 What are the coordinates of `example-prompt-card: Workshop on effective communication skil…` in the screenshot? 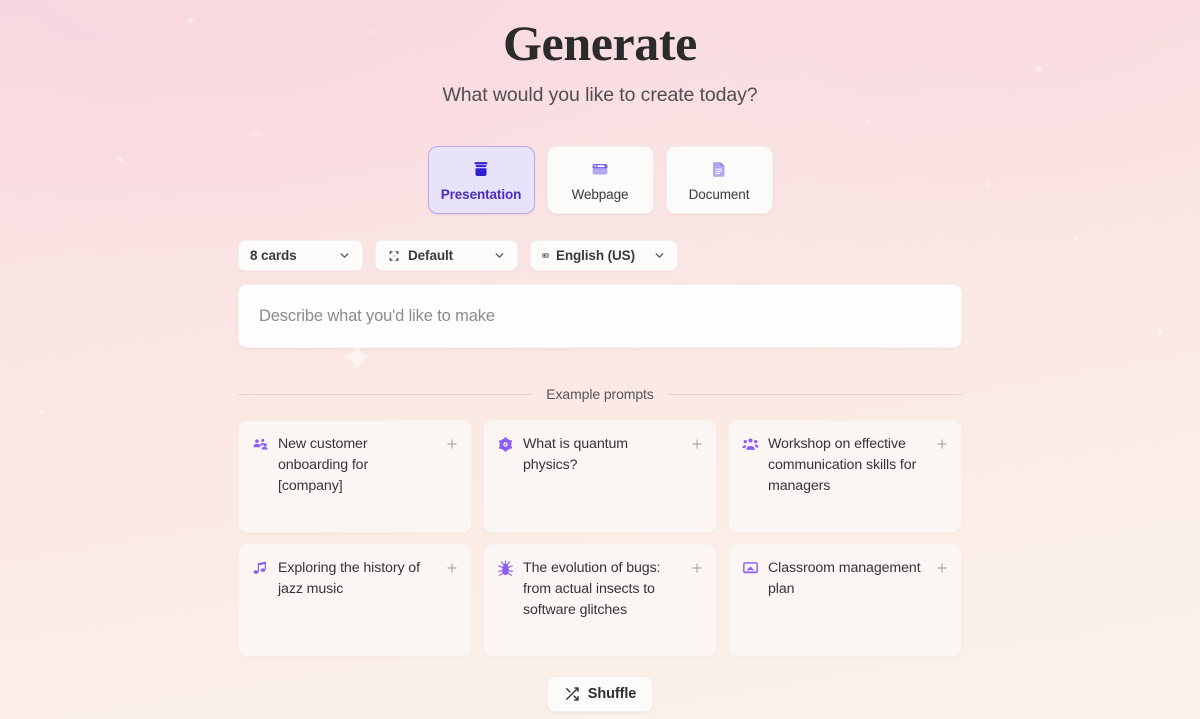 It's located at (845, 476).